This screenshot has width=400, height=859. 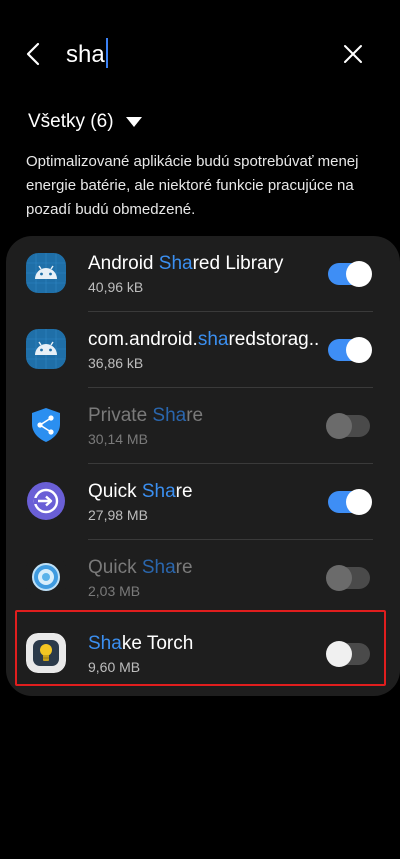 What do you see at coordinates (146, 415) in the screenshot?
I see `app-name: Private Share` at bounding box center [146, 415].